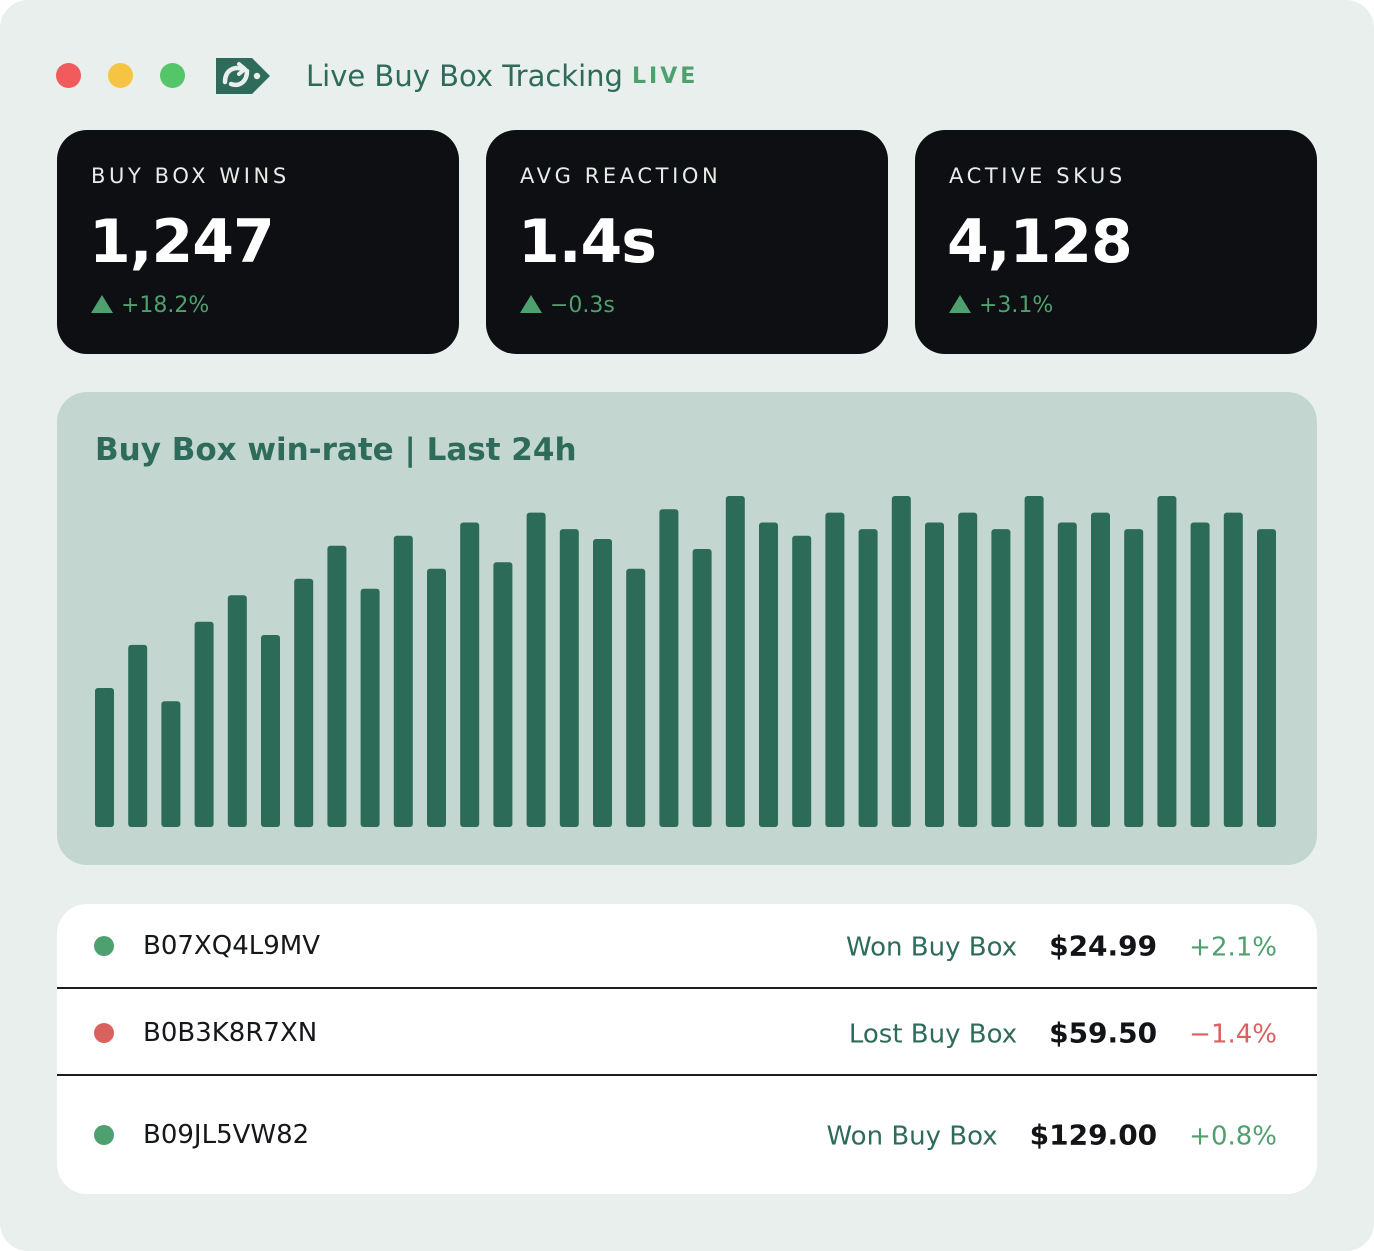 The height and width of the screenshot is (1251, 1374). What do you see at coordinates (182, 242) in the screenshot?
I see `stat-value: 1,247` at bounding box center [182, 242].